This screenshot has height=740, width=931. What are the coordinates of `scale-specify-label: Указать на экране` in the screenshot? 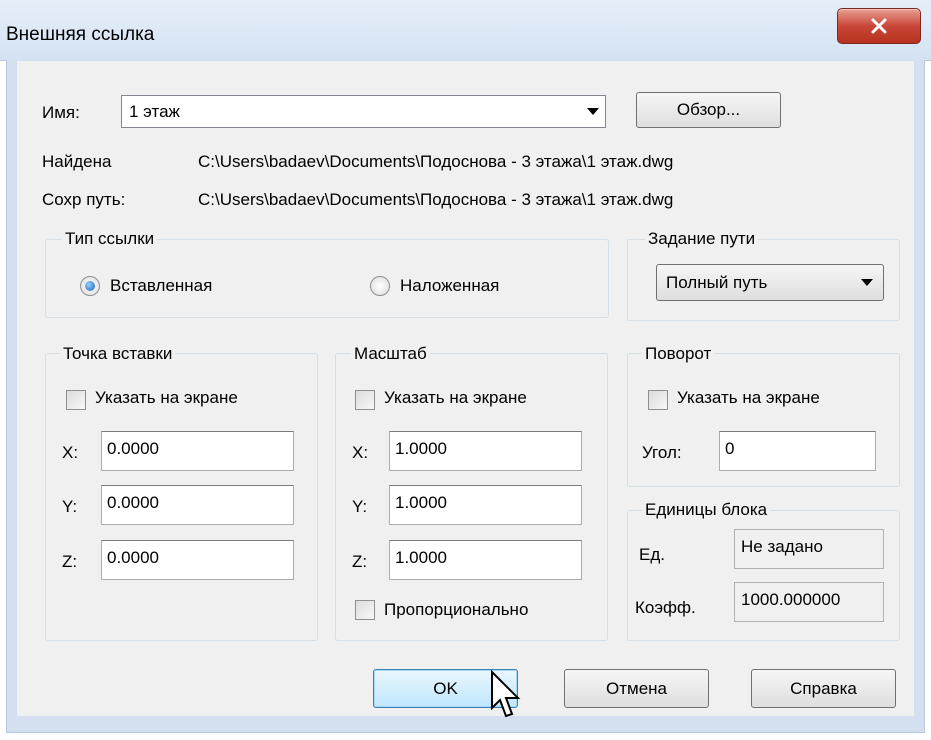 It's located at (455, 397).